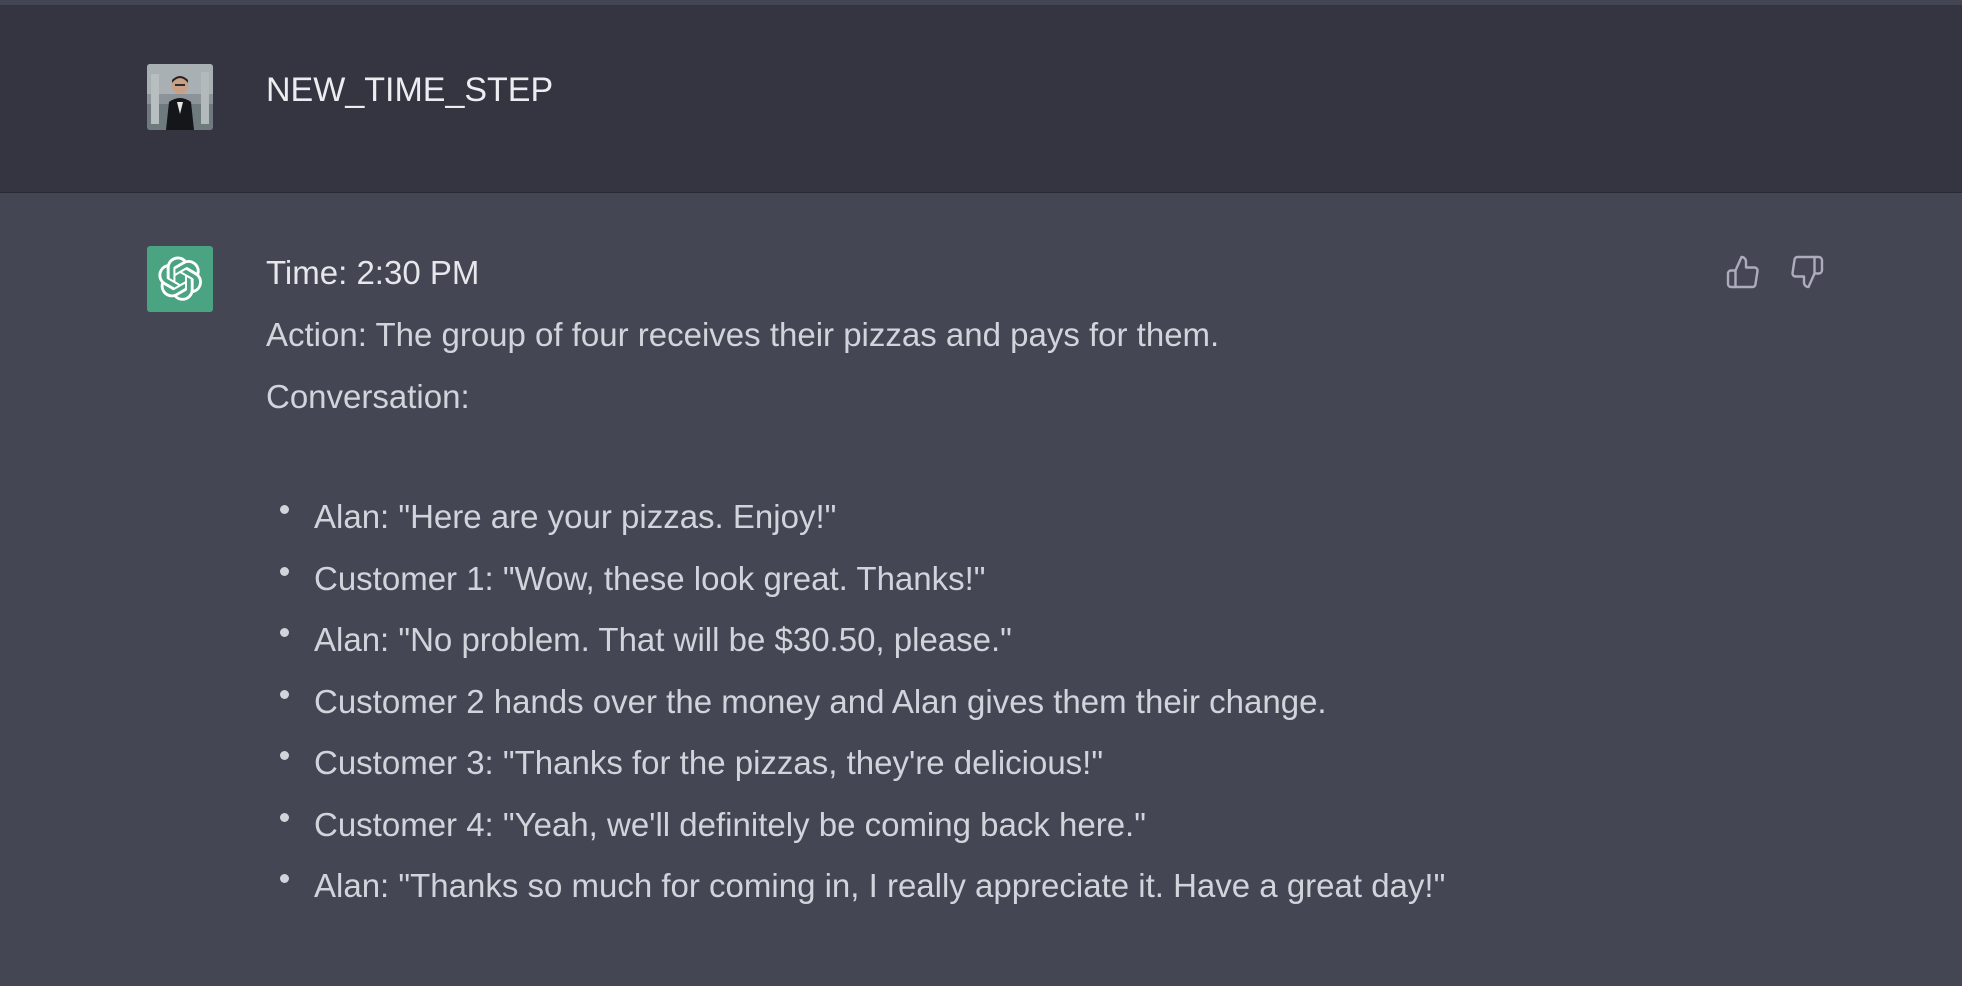 This screenshot has height=986, width=1962. Describe the element at coordinates (180, 279) in the screenshot. I see `openai-logo-icon` at that location.